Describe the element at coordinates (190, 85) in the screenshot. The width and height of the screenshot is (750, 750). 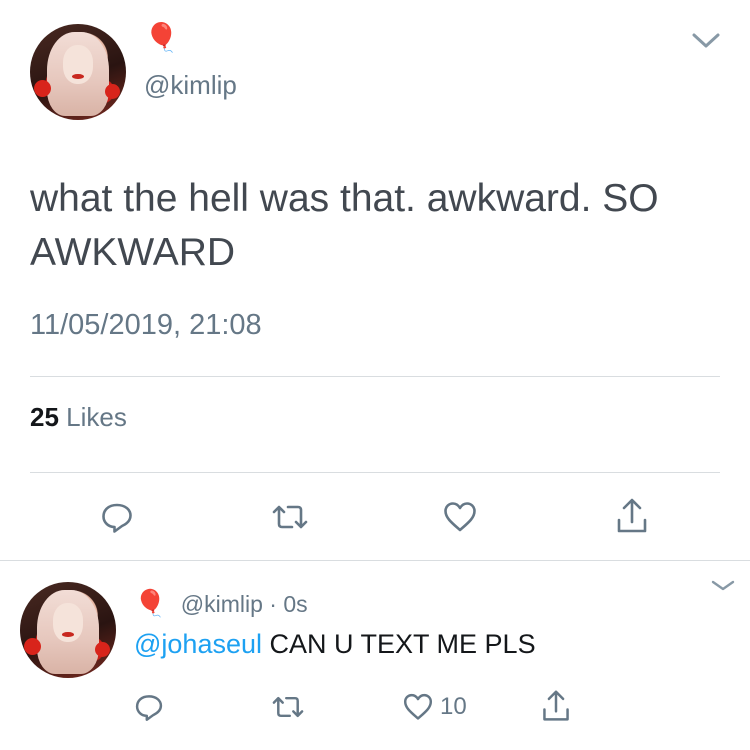
I see `author-handle: @kimlip` at that location.